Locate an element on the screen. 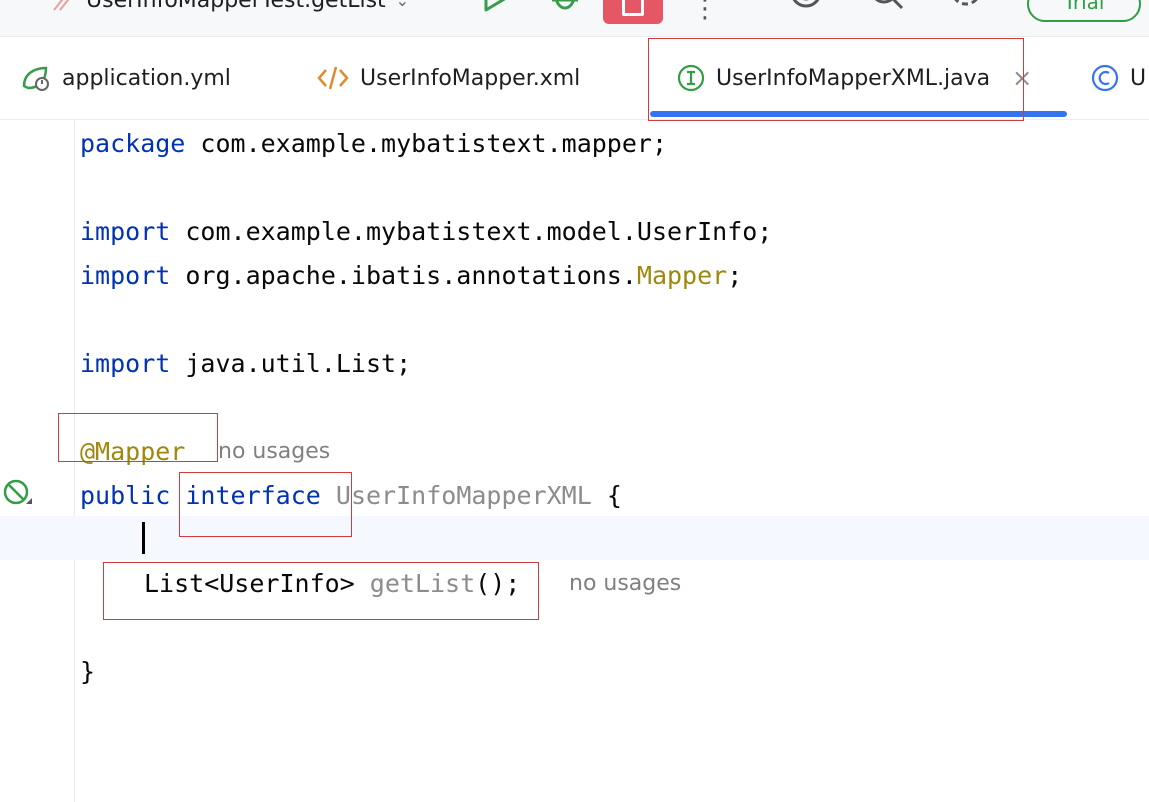 The height and width of the screenshot is (802, 1149). class-icon is located at coordinates (1105, 78).